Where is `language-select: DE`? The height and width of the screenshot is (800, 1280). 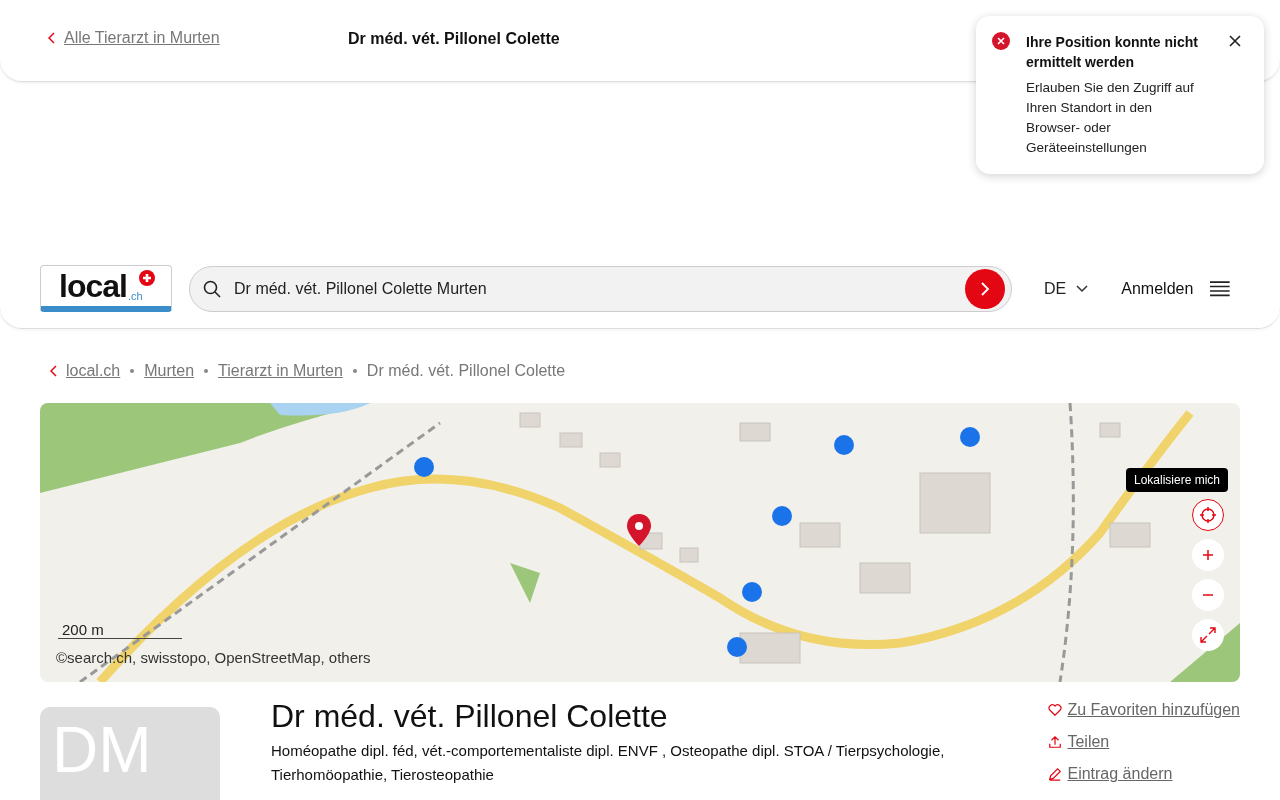 language-select: DE is located at coordinates (1066, 288).